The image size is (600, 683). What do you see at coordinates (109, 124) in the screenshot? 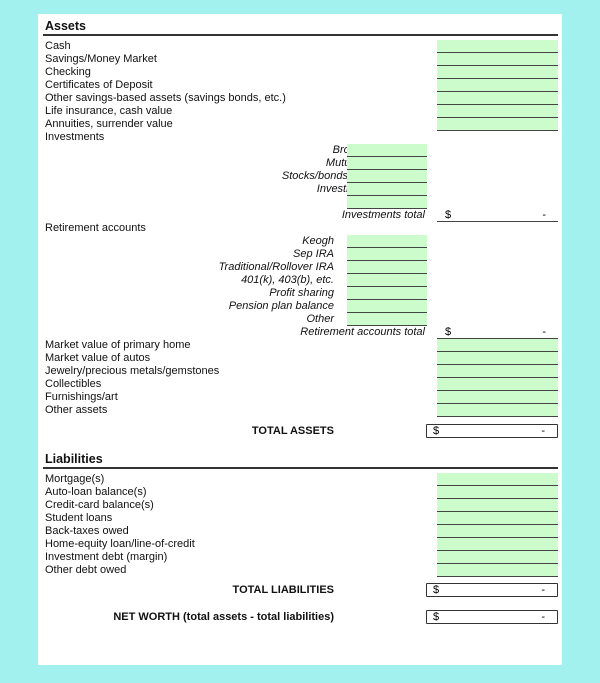
I see `asset-label: Annuities, surrender value` at bounding box center [109, 124].